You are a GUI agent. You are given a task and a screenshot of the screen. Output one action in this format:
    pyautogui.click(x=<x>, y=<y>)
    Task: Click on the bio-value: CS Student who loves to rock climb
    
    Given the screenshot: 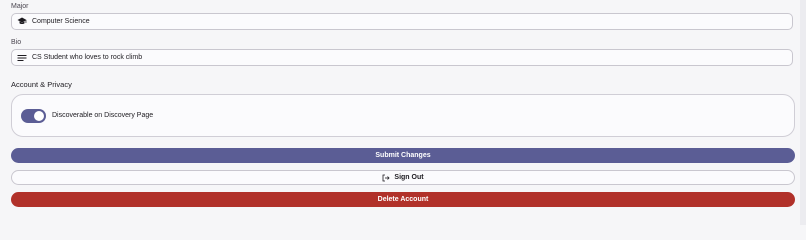 What is the action you would take?
    pyautogui.click(x=87, y=57)
    